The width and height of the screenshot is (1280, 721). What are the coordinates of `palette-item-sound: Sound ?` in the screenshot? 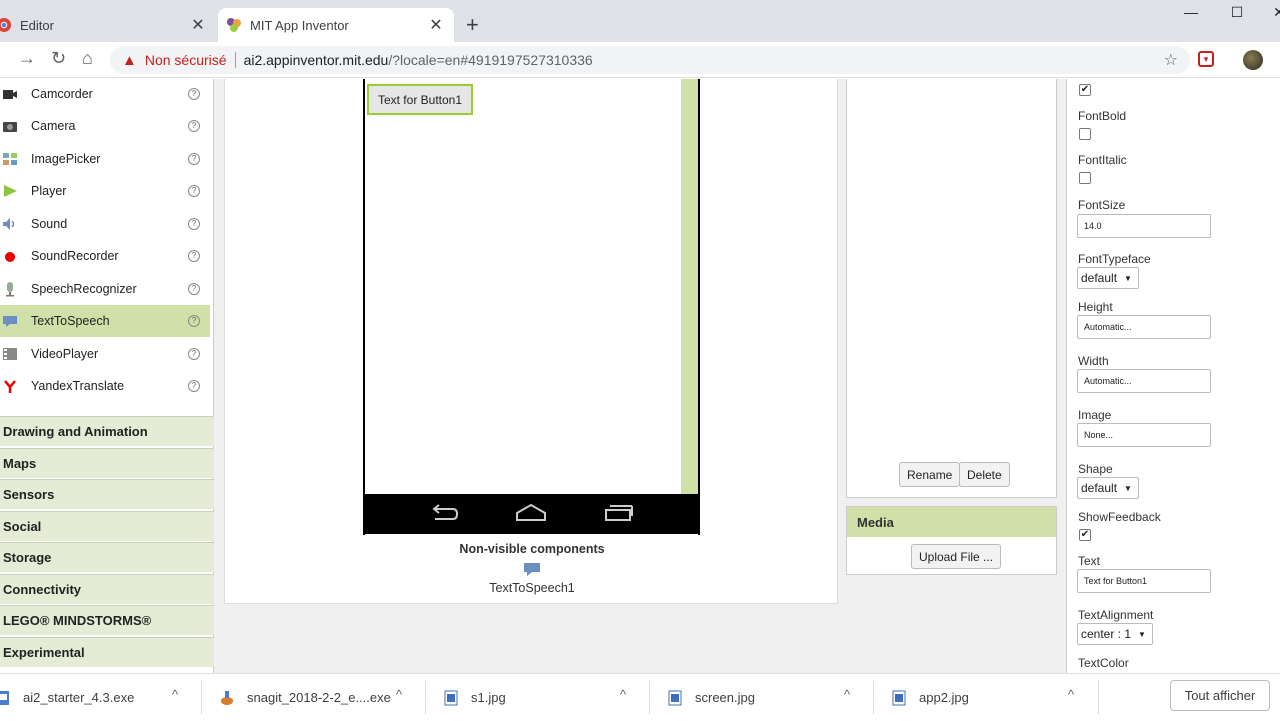 It's located at (105, 224).